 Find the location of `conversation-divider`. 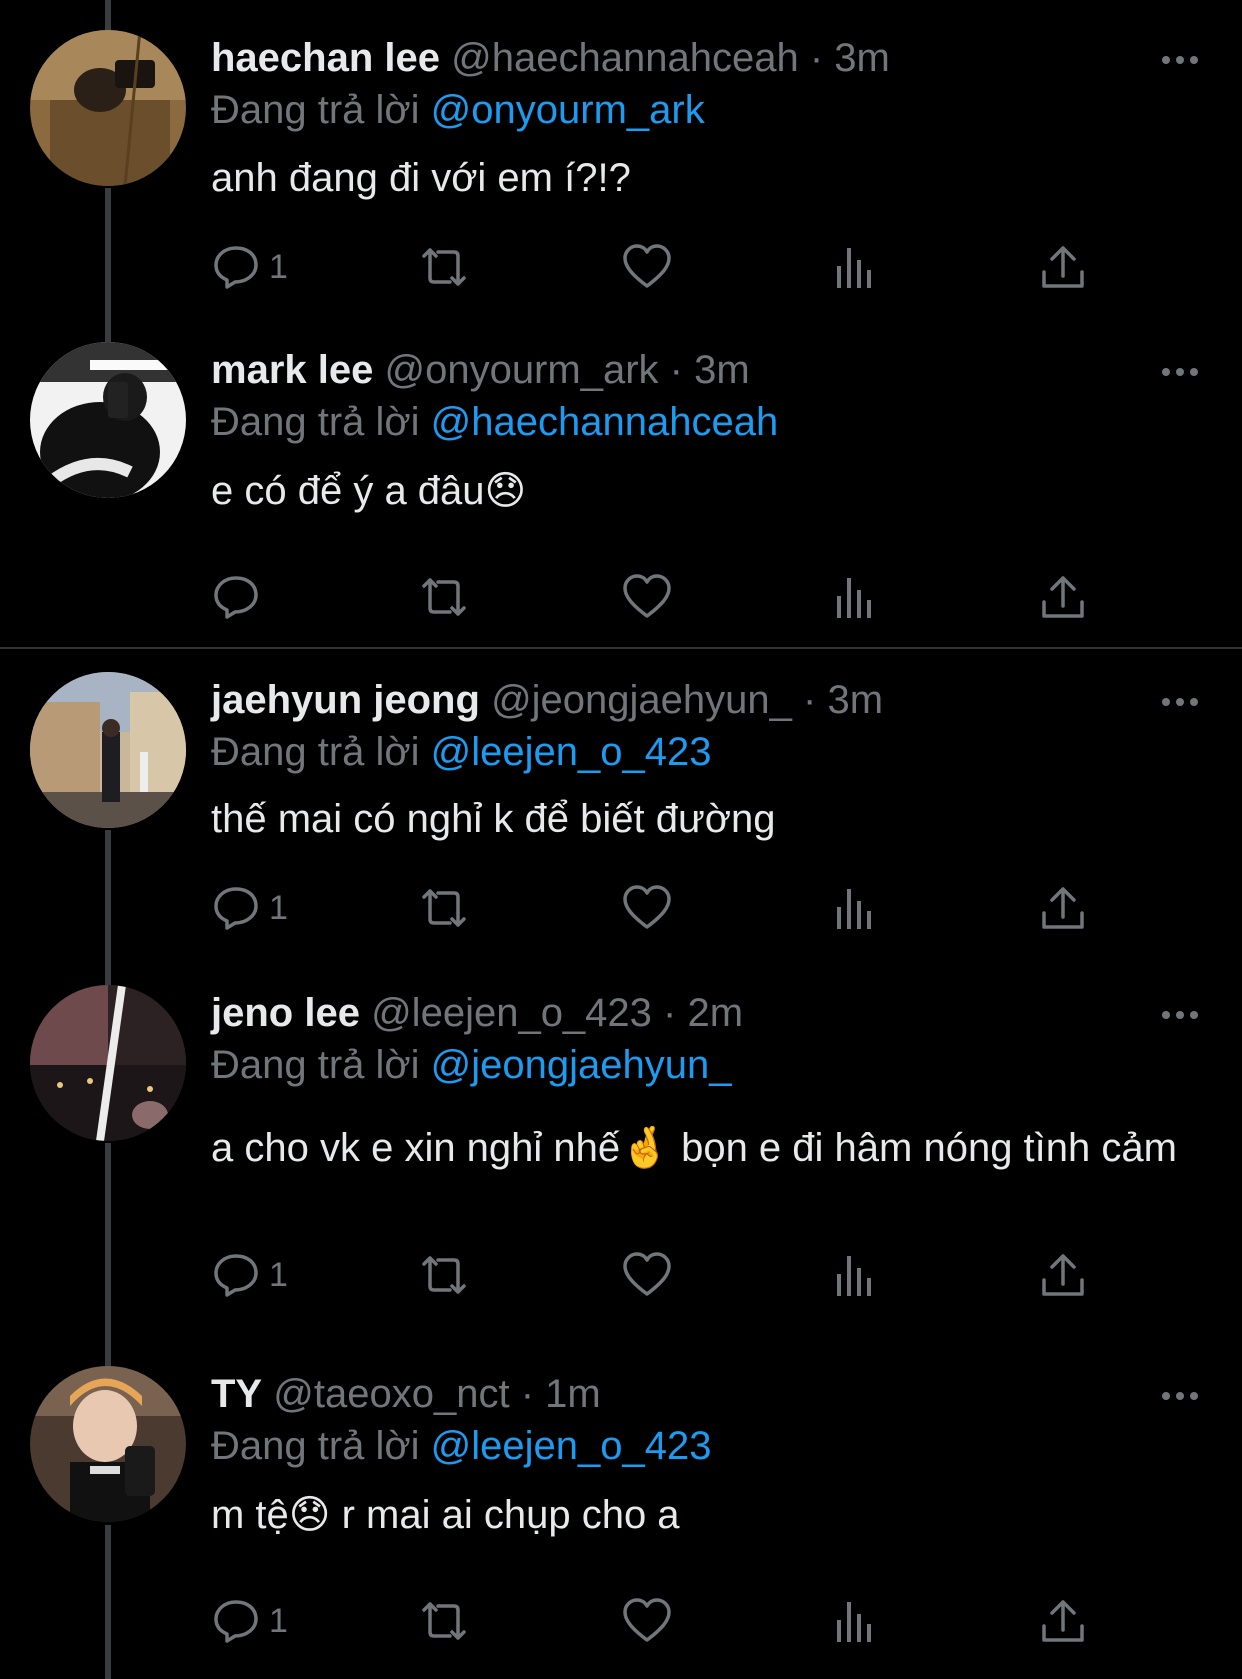

conversation-divider is located at coordinates (621, 648).